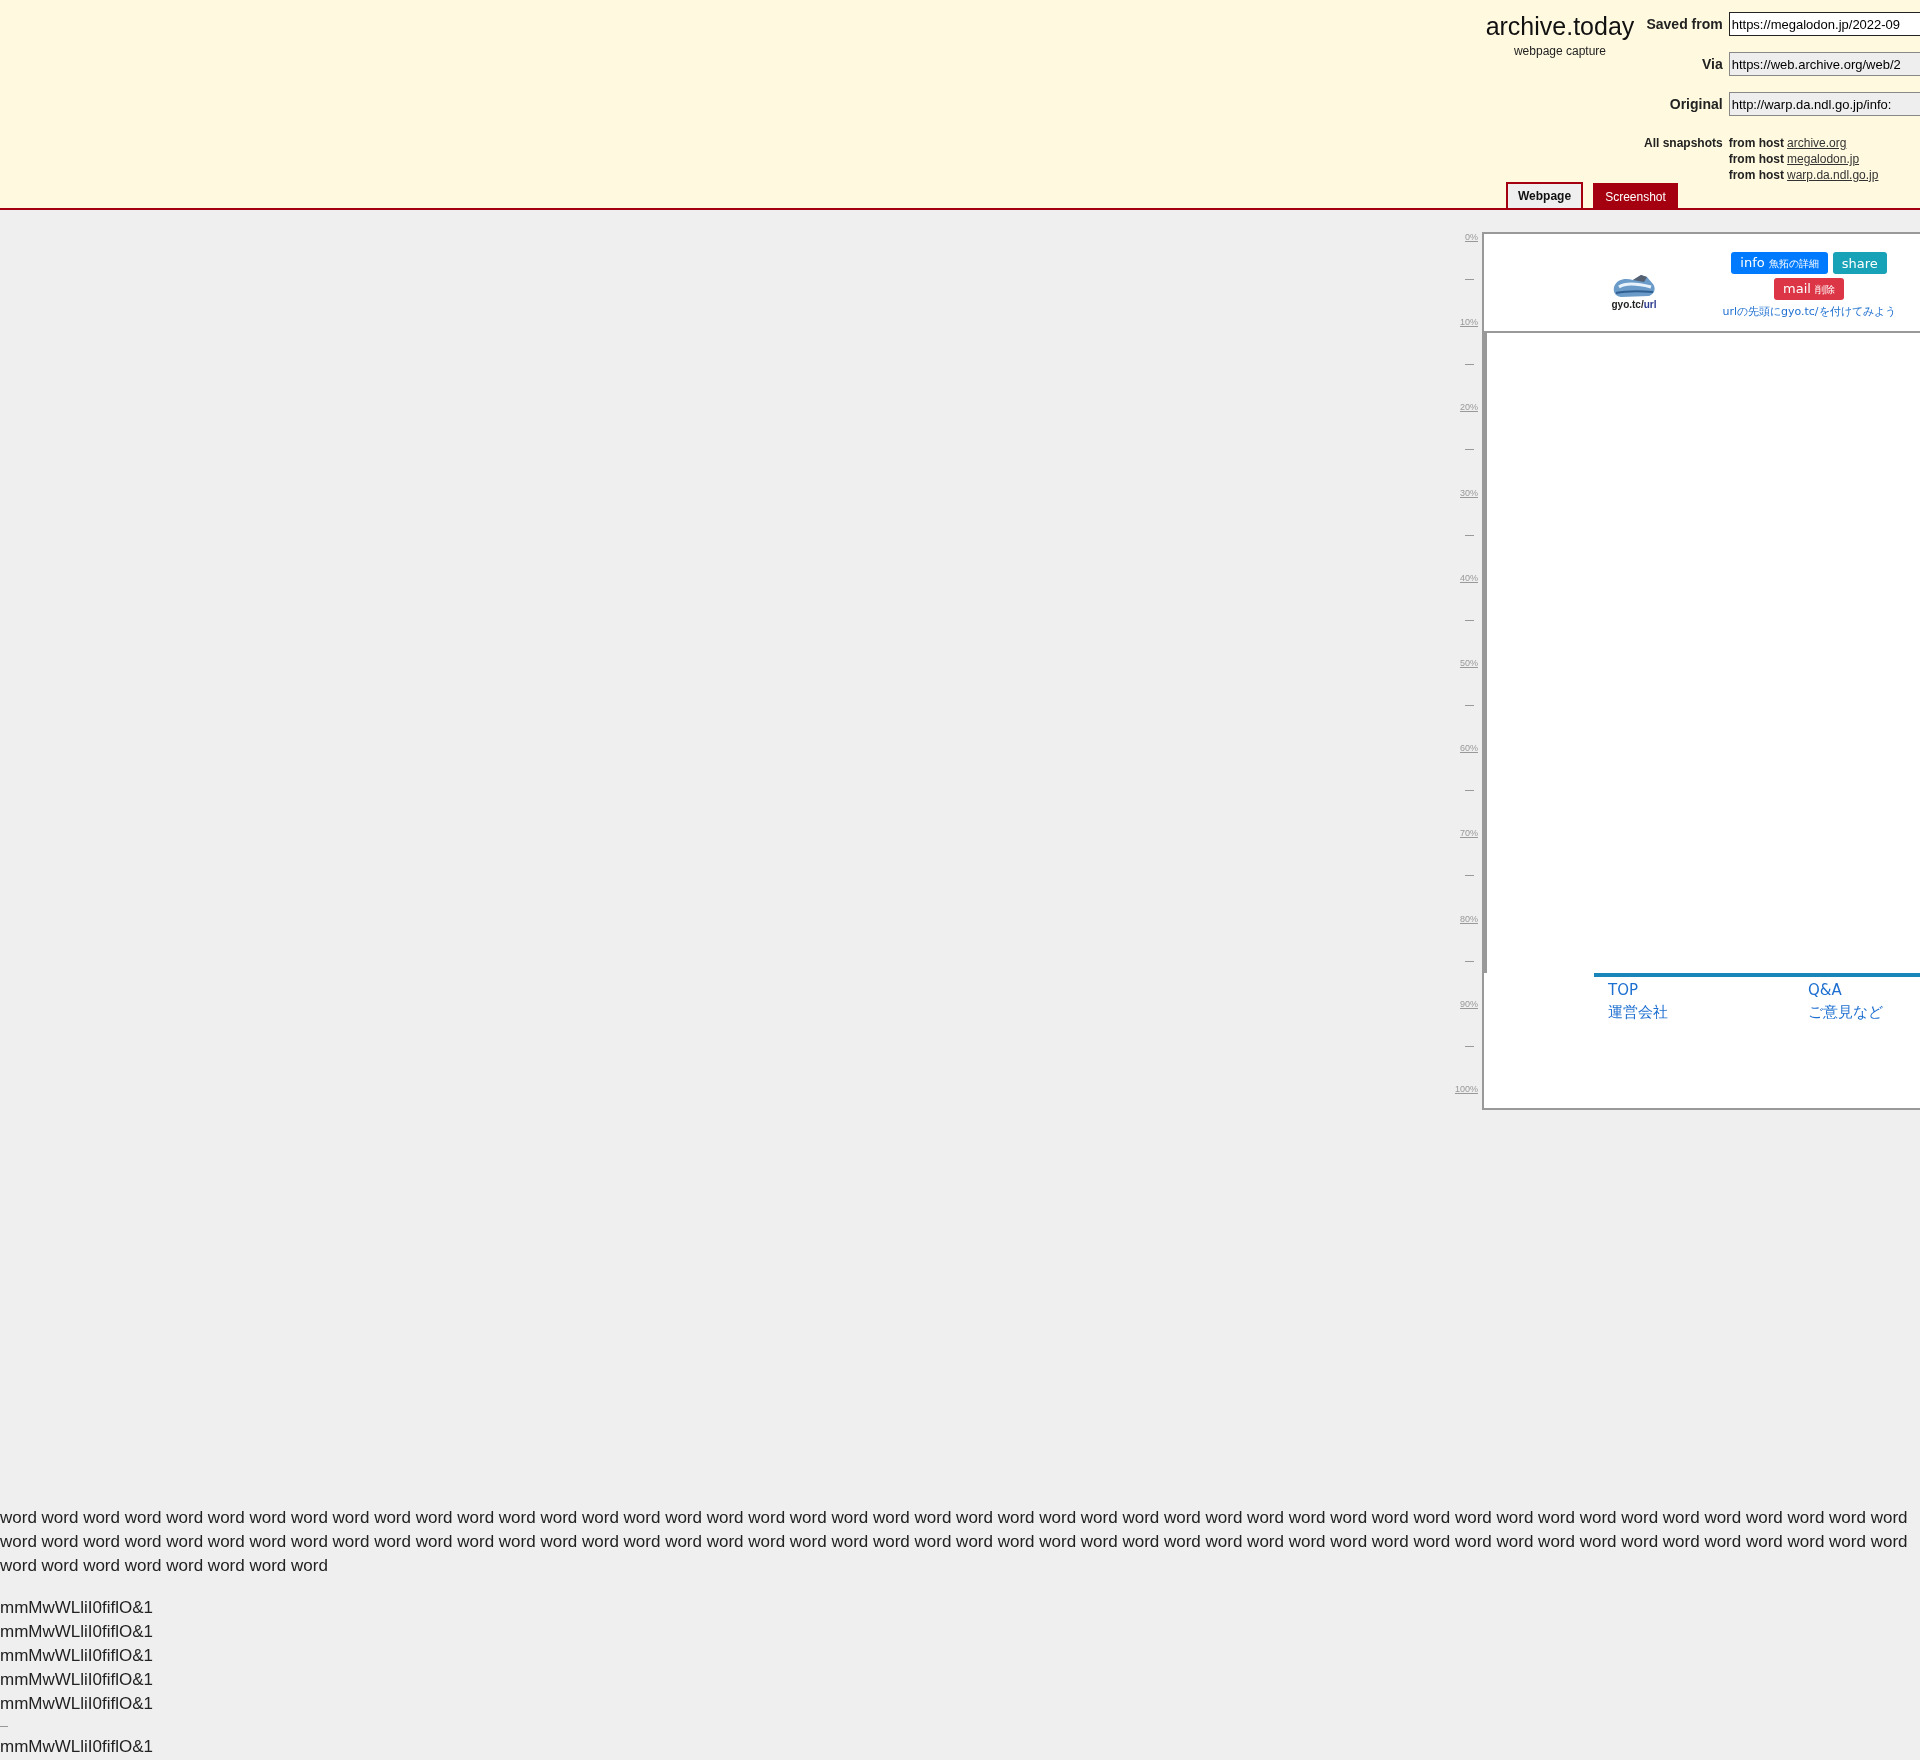  Describe the element at coordinates (1469, 833) in the screenshot. I see `scroll-percent-link: 70%` at that location.